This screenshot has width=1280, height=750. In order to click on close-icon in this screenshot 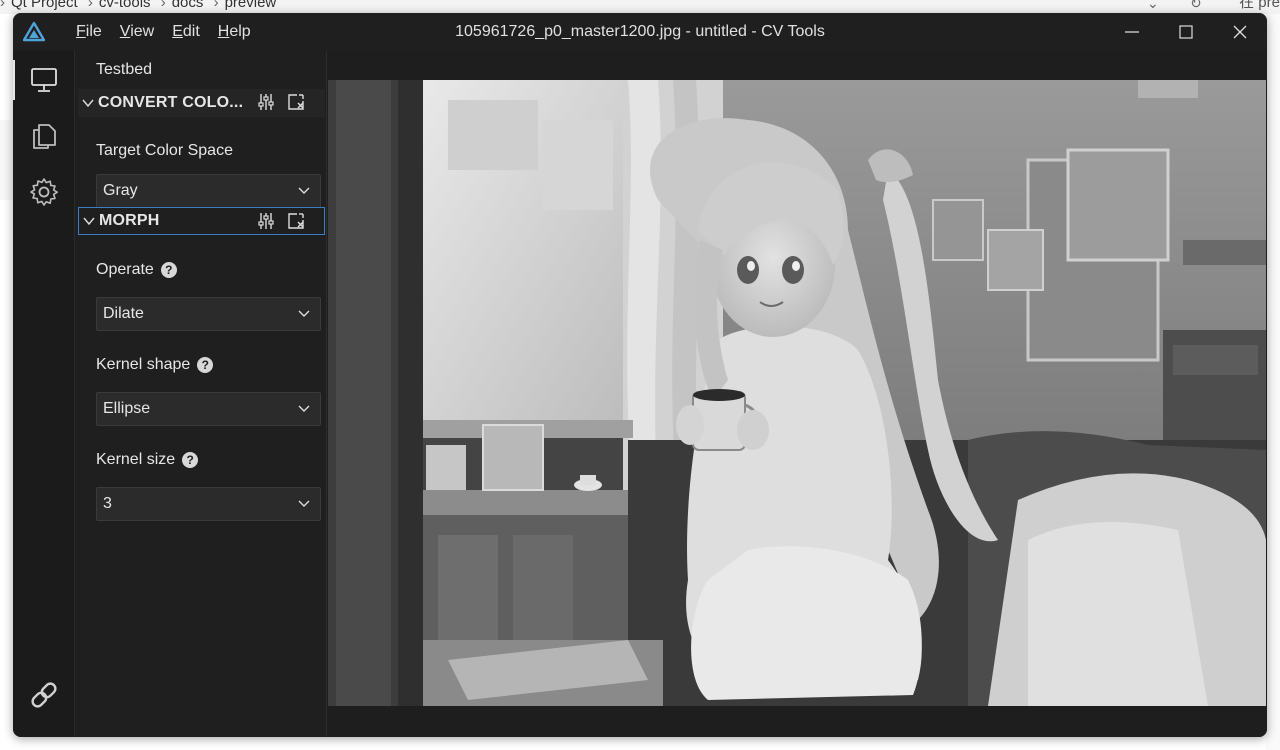, I will do `click(1240, 32)`.